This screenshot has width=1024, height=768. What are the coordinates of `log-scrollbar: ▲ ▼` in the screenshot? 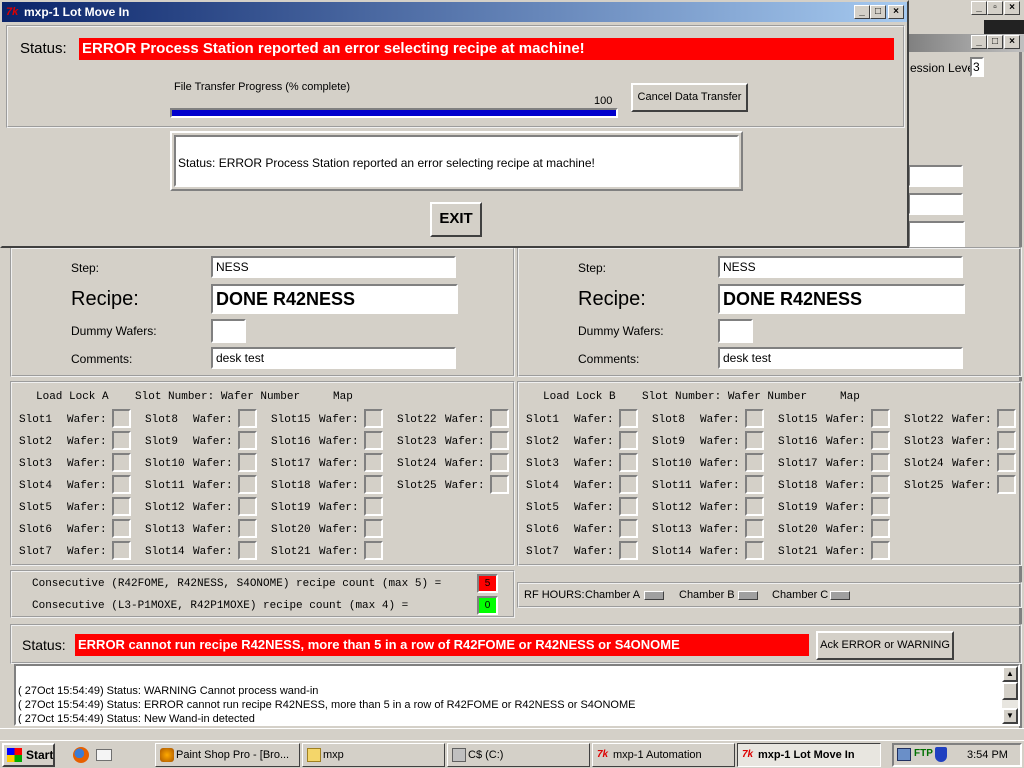 It's located at (1010, 695).